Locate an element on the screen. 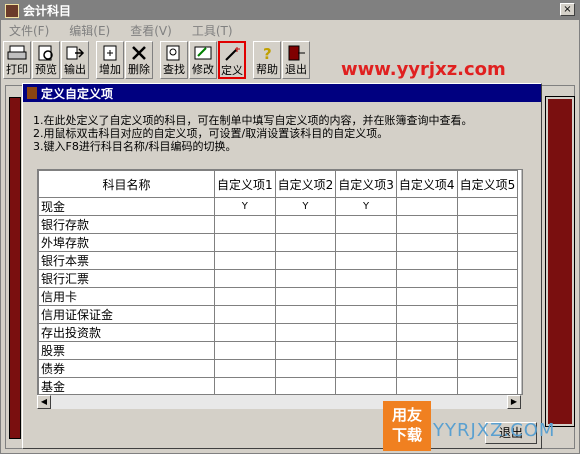  close-button: × is located at coordinates (567, 9).